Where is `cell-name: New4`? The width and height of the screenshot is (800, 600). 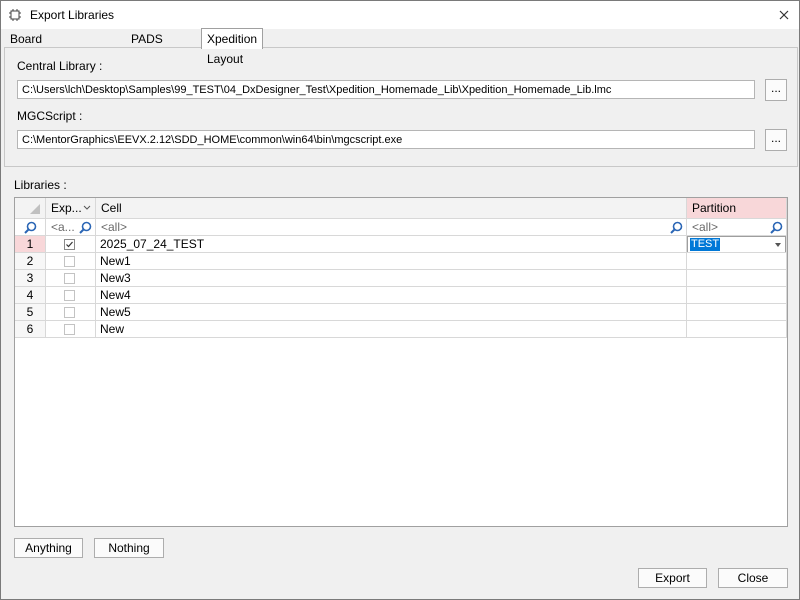
cell-name: New4 is located at coordinates (391, 295).